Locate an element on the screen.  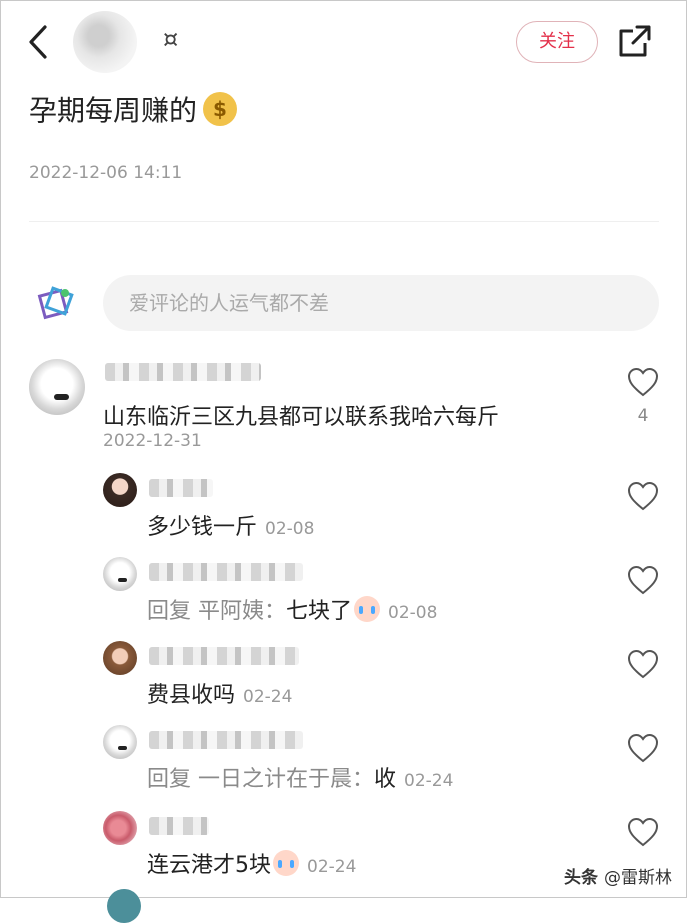
reply-text: 费县收吗 02-24 is located at coordinates (219, 693).